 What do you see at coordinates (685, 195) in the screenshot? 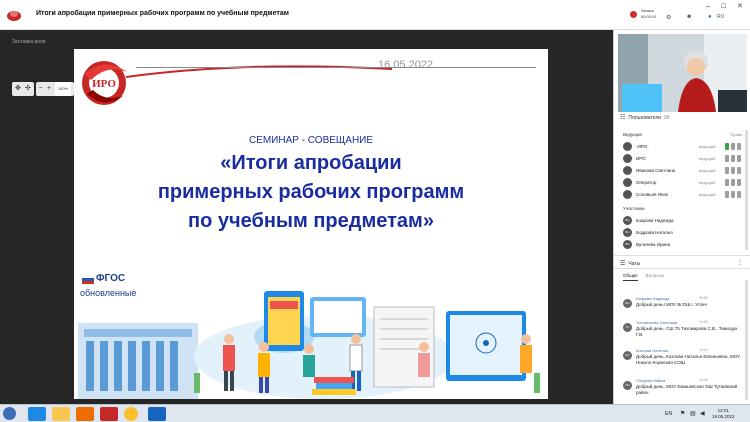
I see `leader-row: Соловьев Яков ведущий` at bounding box center [685, 195].